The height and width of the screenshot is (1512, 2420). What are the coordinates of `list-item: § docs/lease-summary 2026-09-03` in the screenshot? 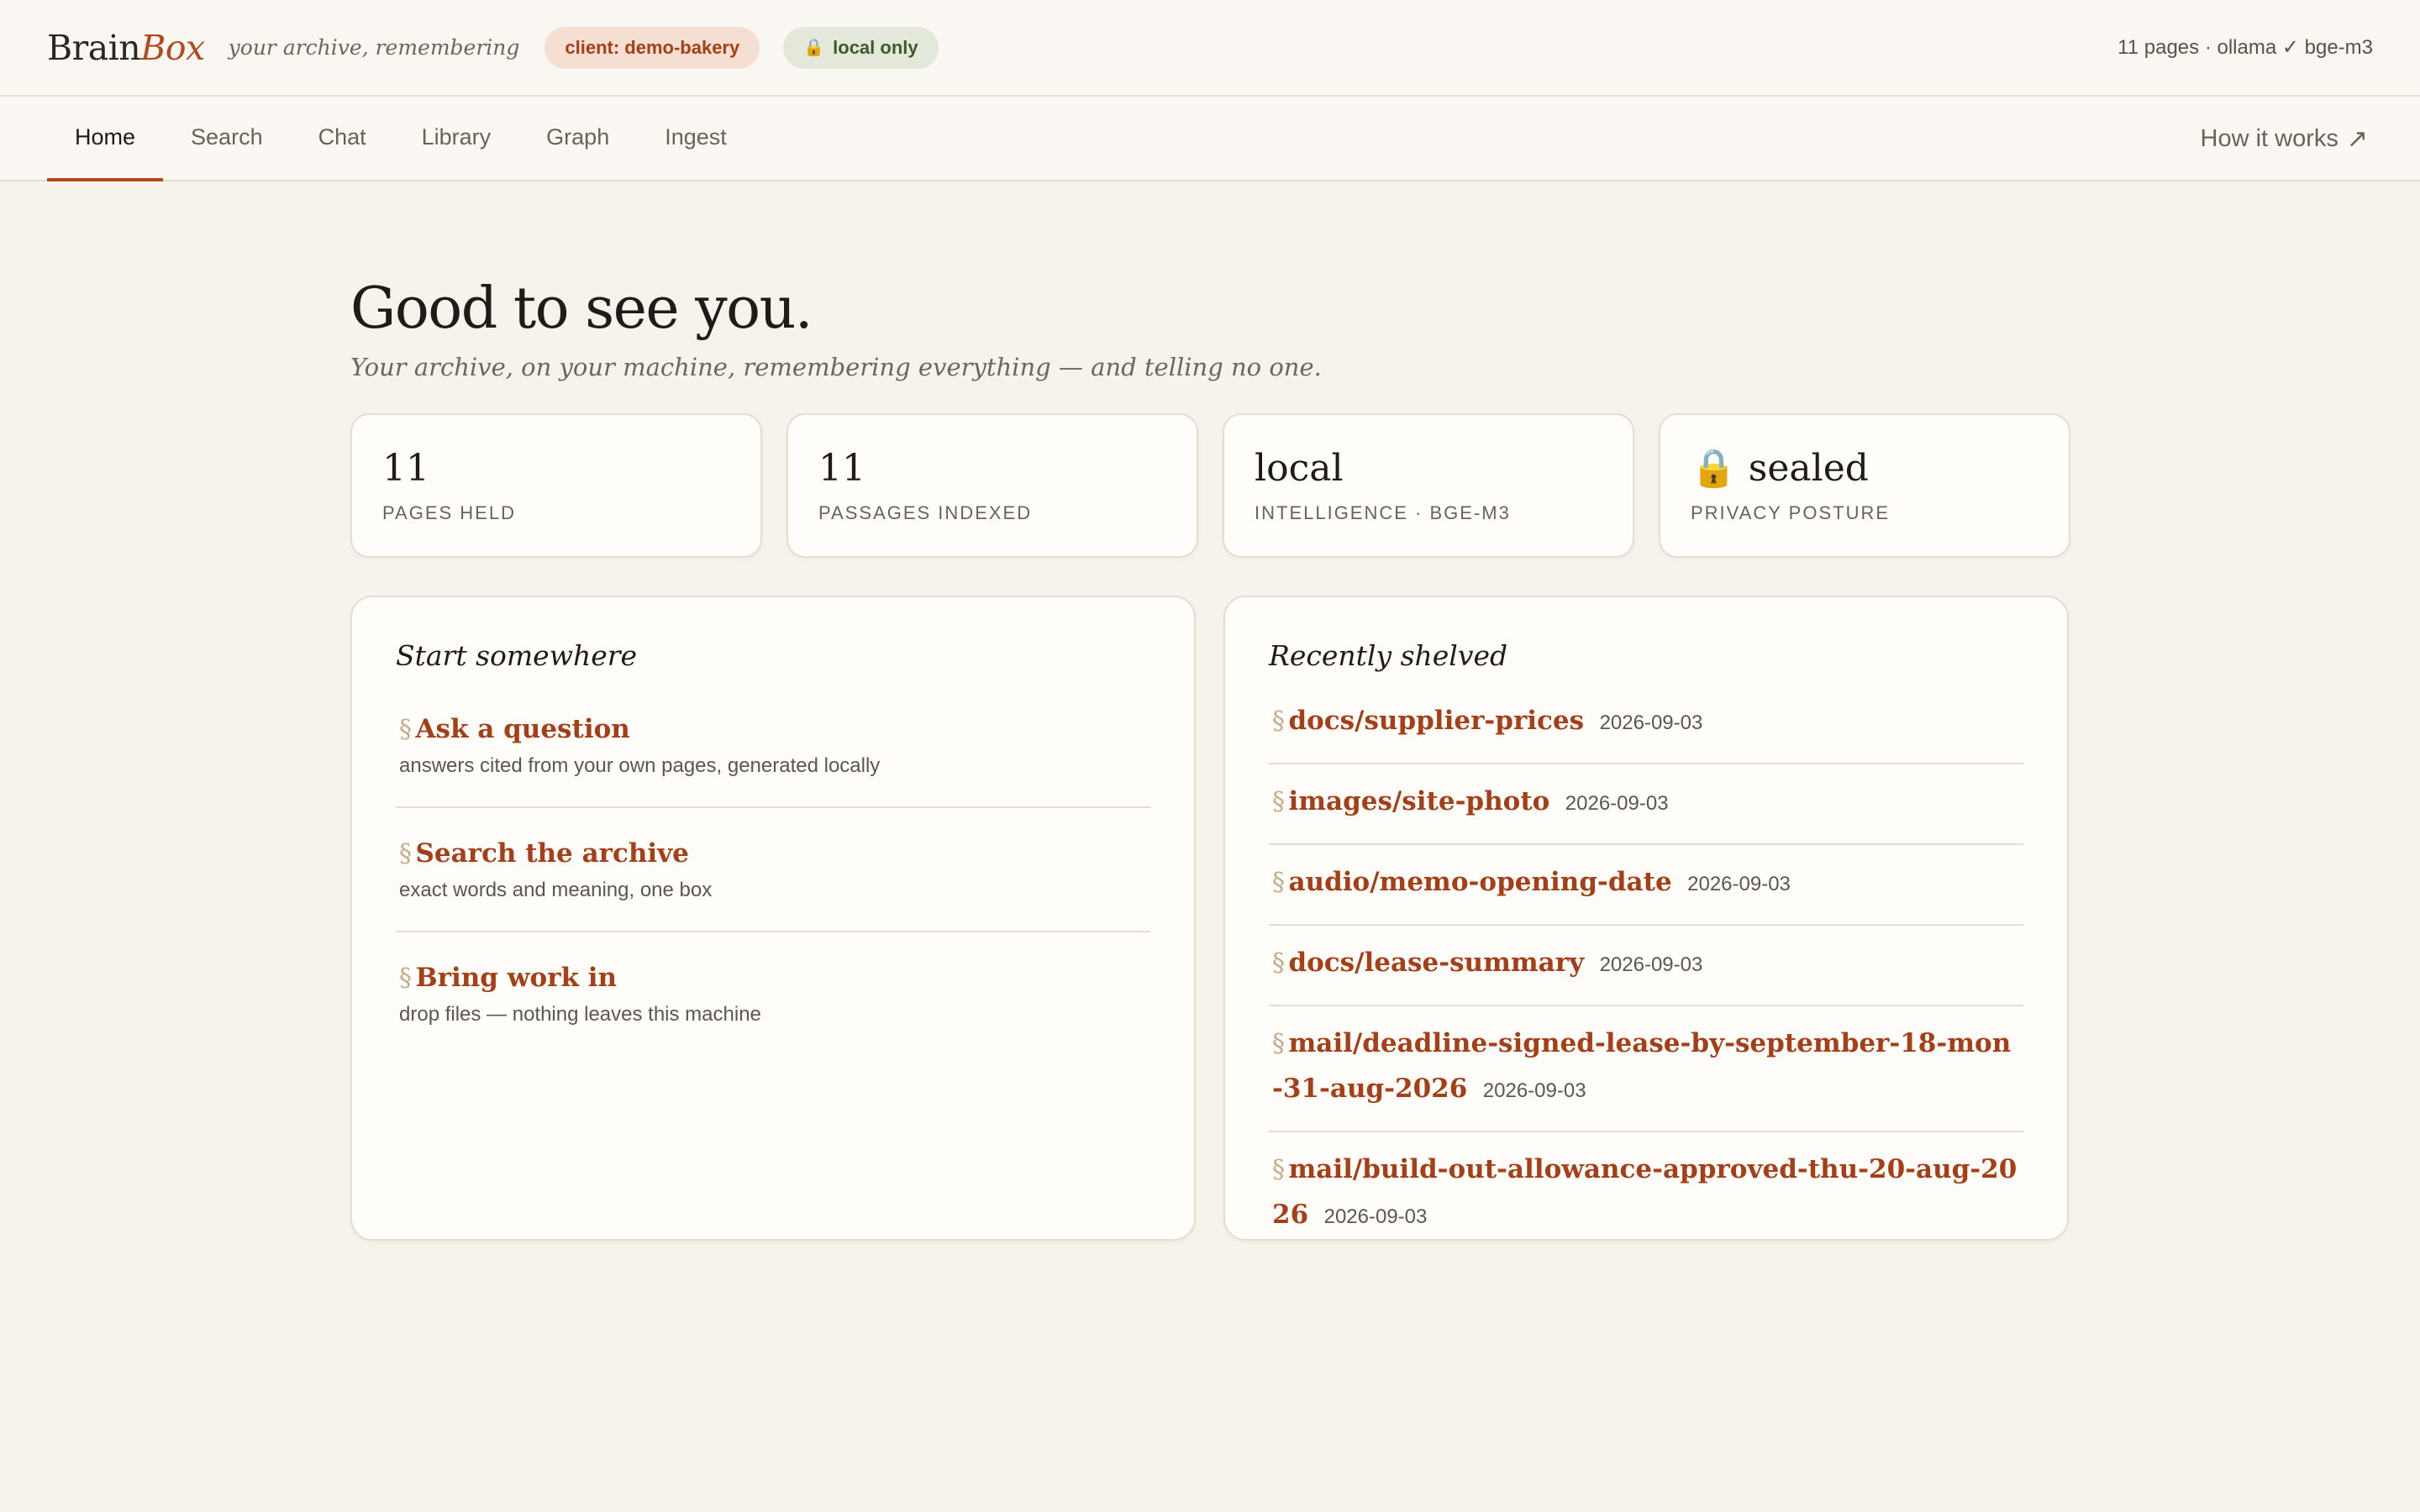 It's located at (1646, 966).